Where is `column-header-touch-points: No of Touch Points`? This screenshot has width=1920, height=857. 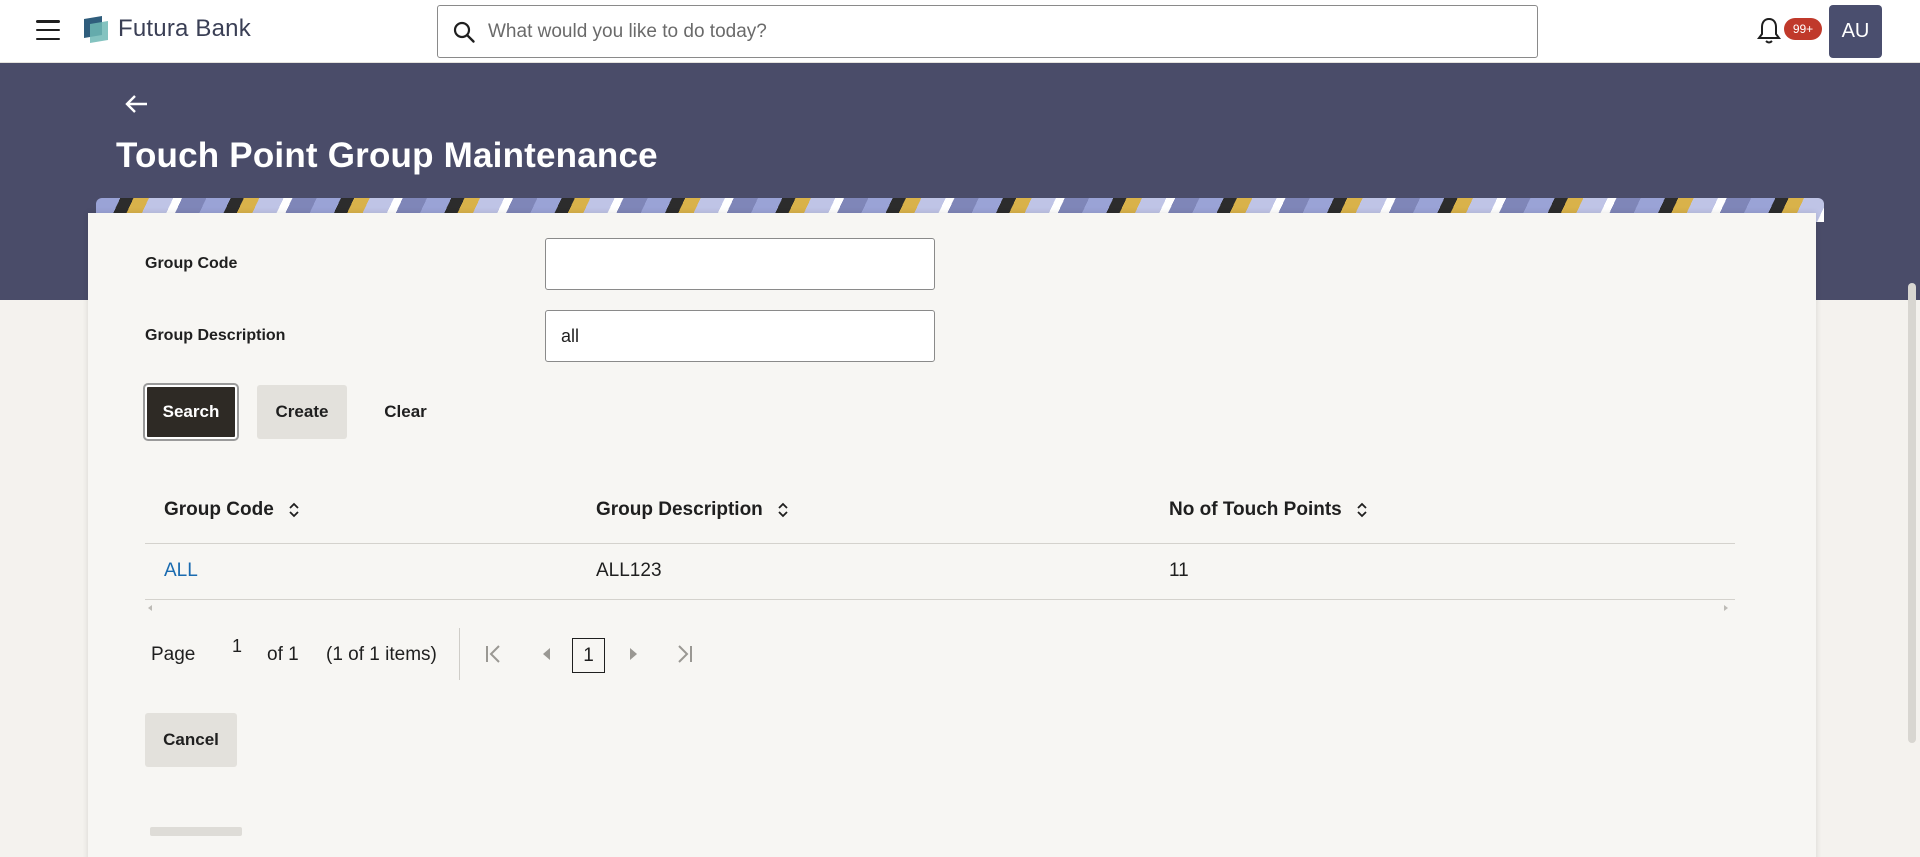
column-header-touch-points: No of Touch Points is located at coordinates (1268, 510).